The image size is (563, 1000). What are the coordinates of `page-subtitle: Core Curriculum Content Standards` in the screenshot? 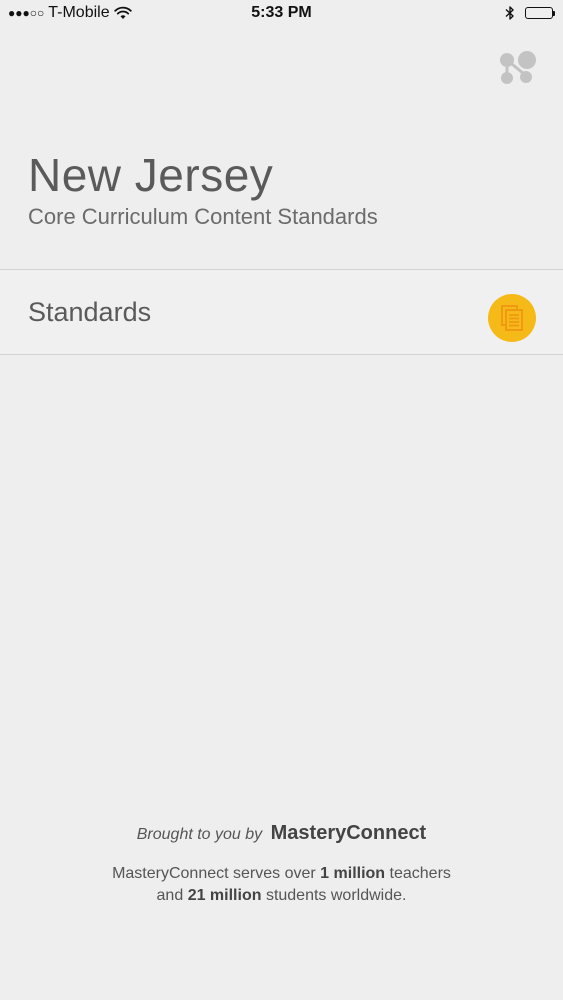 It's located at (203, 216).